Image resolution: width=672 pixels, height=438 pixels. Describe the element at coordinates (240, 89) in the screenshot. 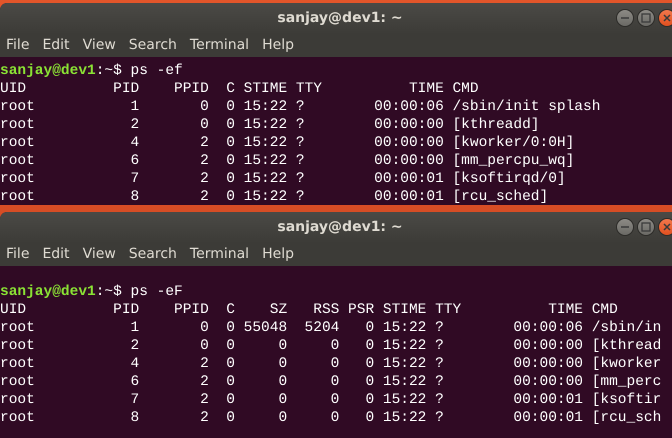

I see `column-header-line: UID PID PPID C STIME TTY TIME CMD` at that location.